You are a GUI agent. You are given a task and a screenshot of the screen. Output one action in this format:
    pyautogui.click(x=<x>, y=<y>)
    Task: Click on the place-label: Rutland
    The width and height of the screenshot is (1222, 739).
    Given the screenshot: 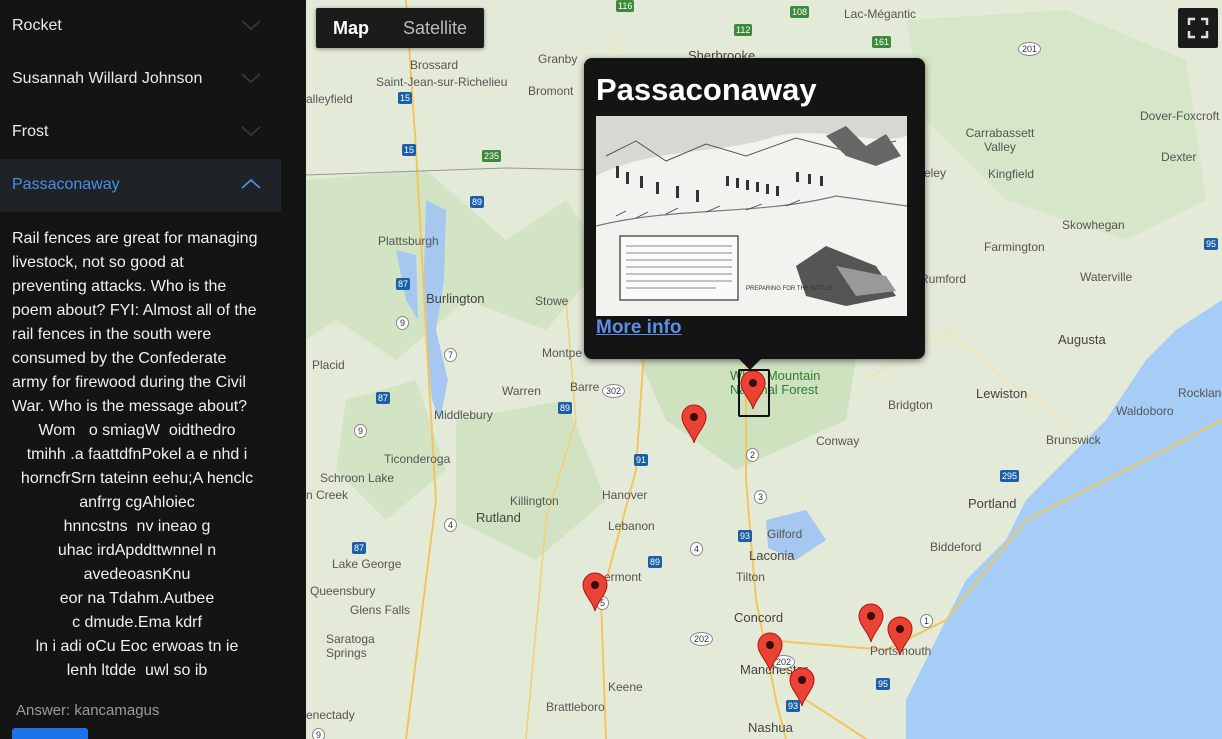 What is the action you would take?
    pyautogui.click(x=498, y=517)
    